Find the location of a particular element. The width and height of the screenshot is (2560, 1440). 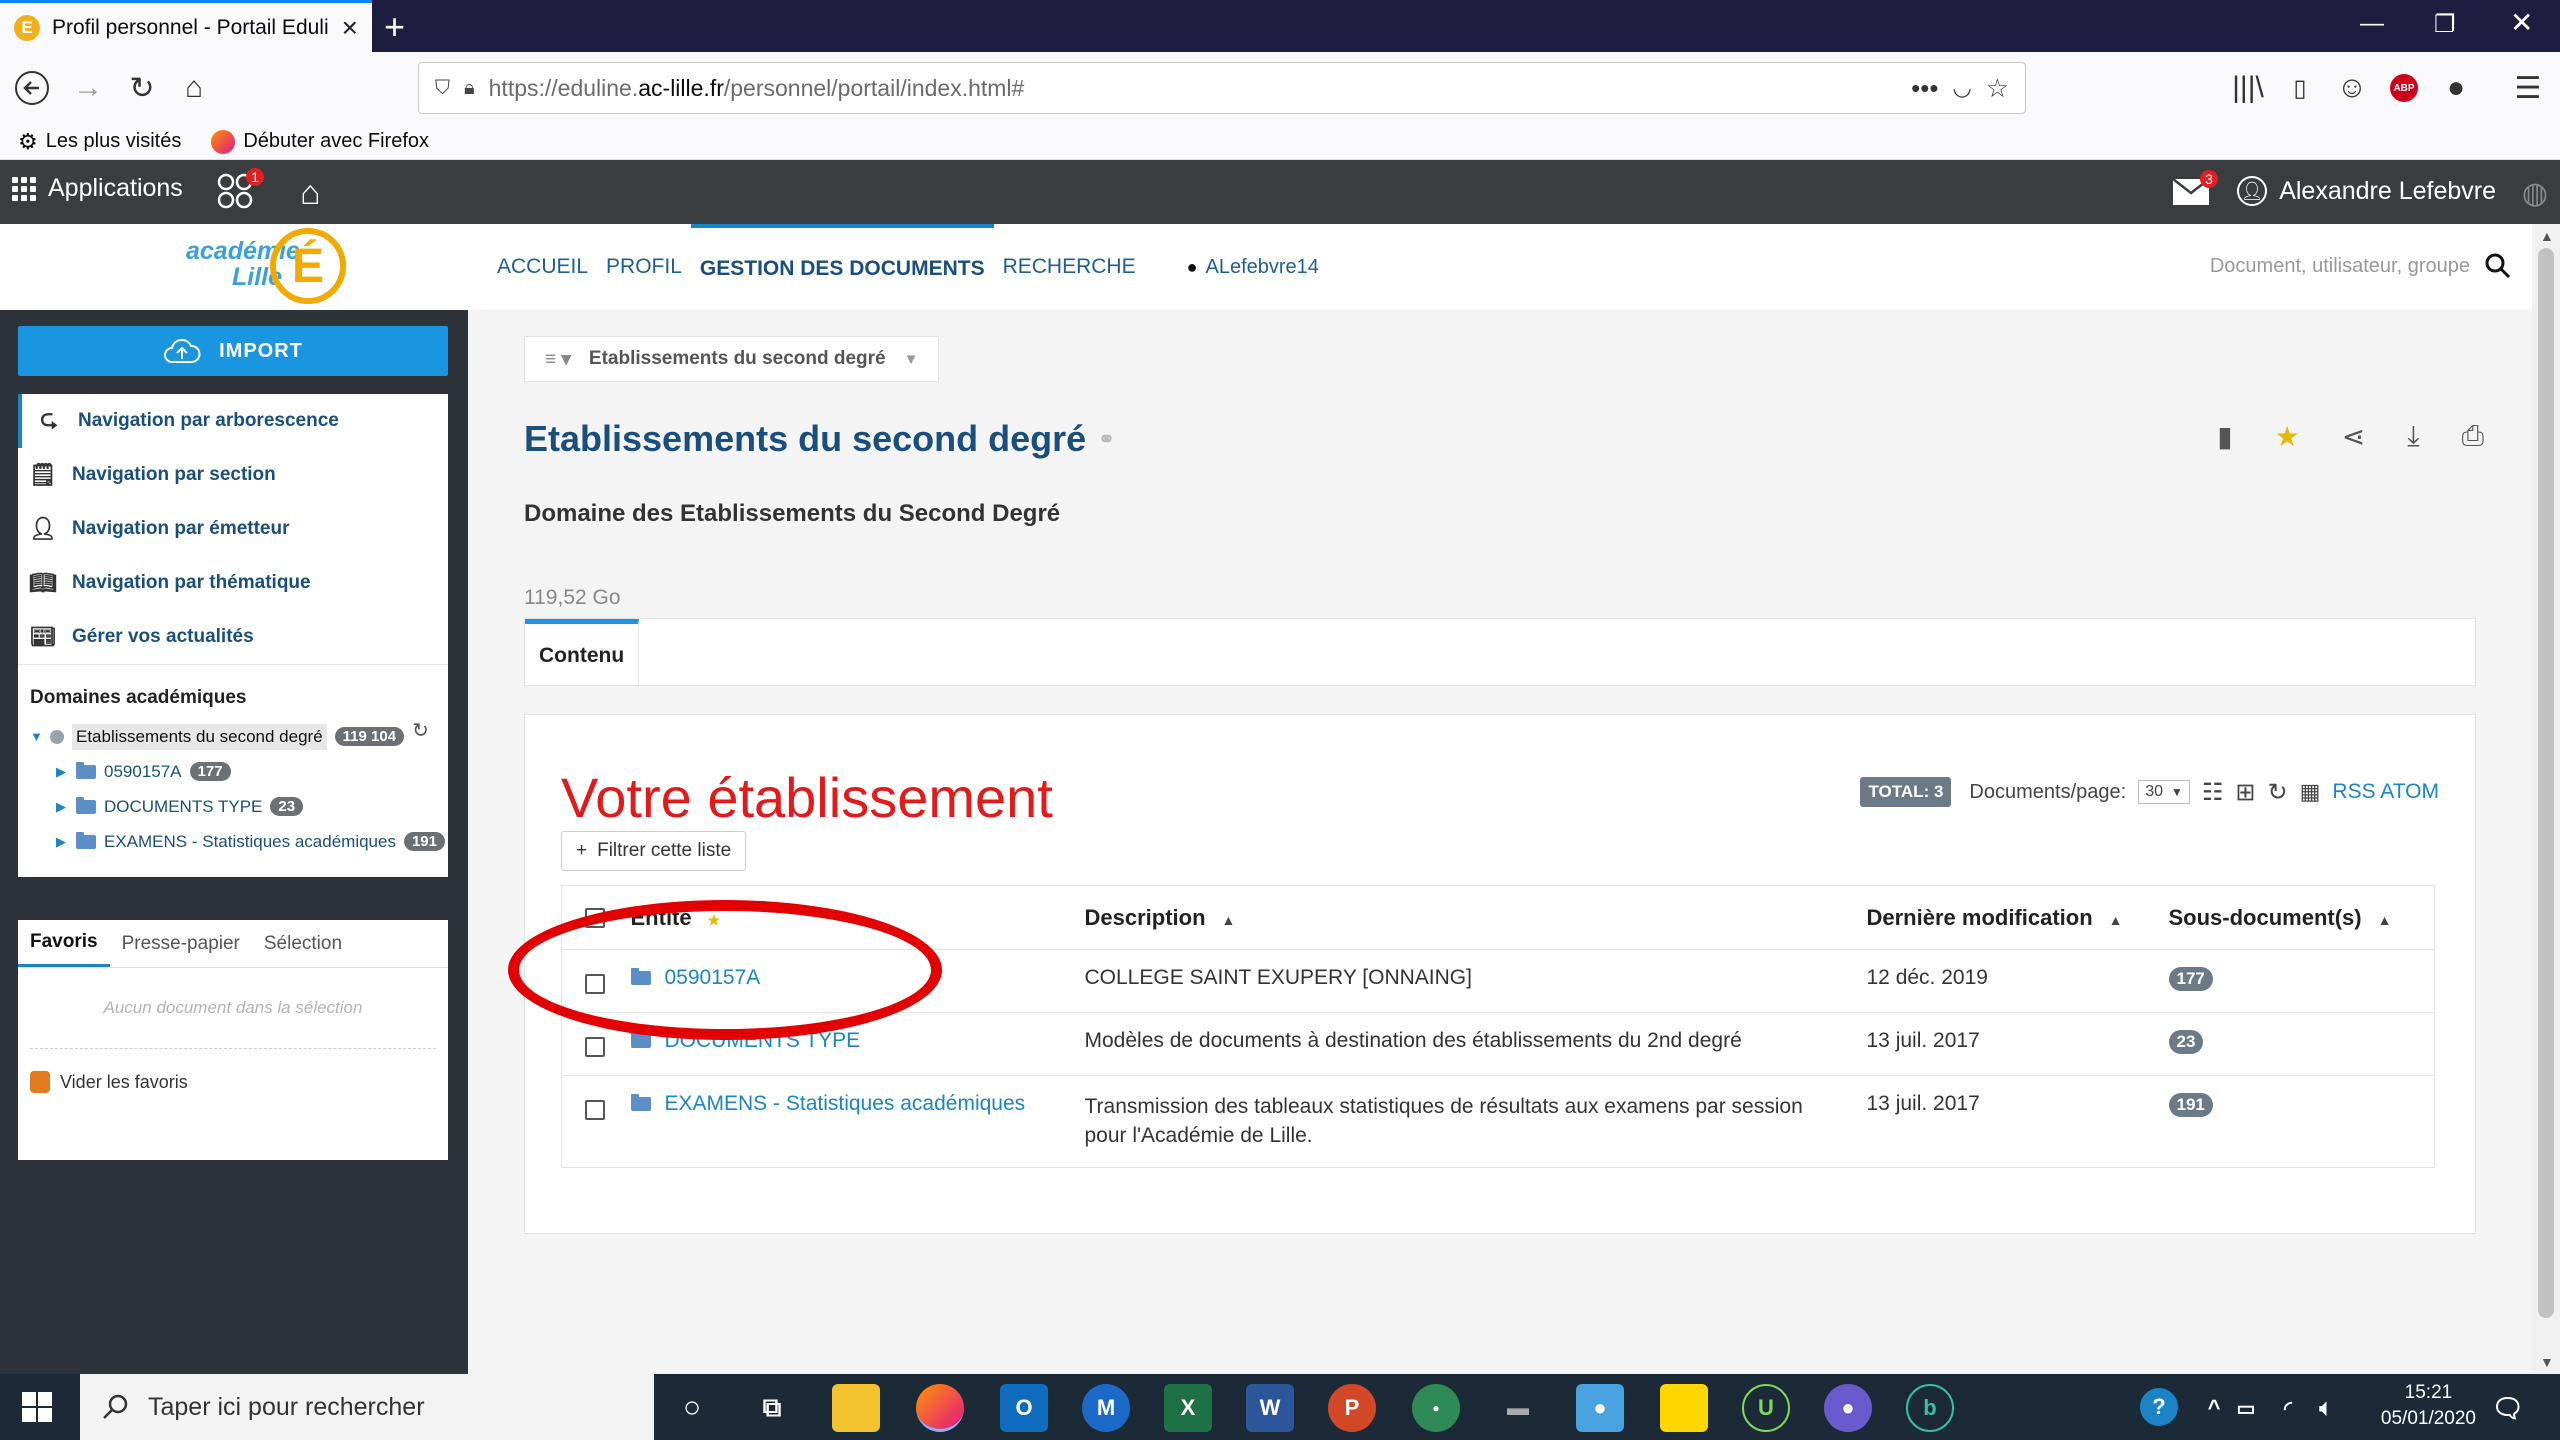

shield-icon: ⛉ is located at coordinates (442, 88).